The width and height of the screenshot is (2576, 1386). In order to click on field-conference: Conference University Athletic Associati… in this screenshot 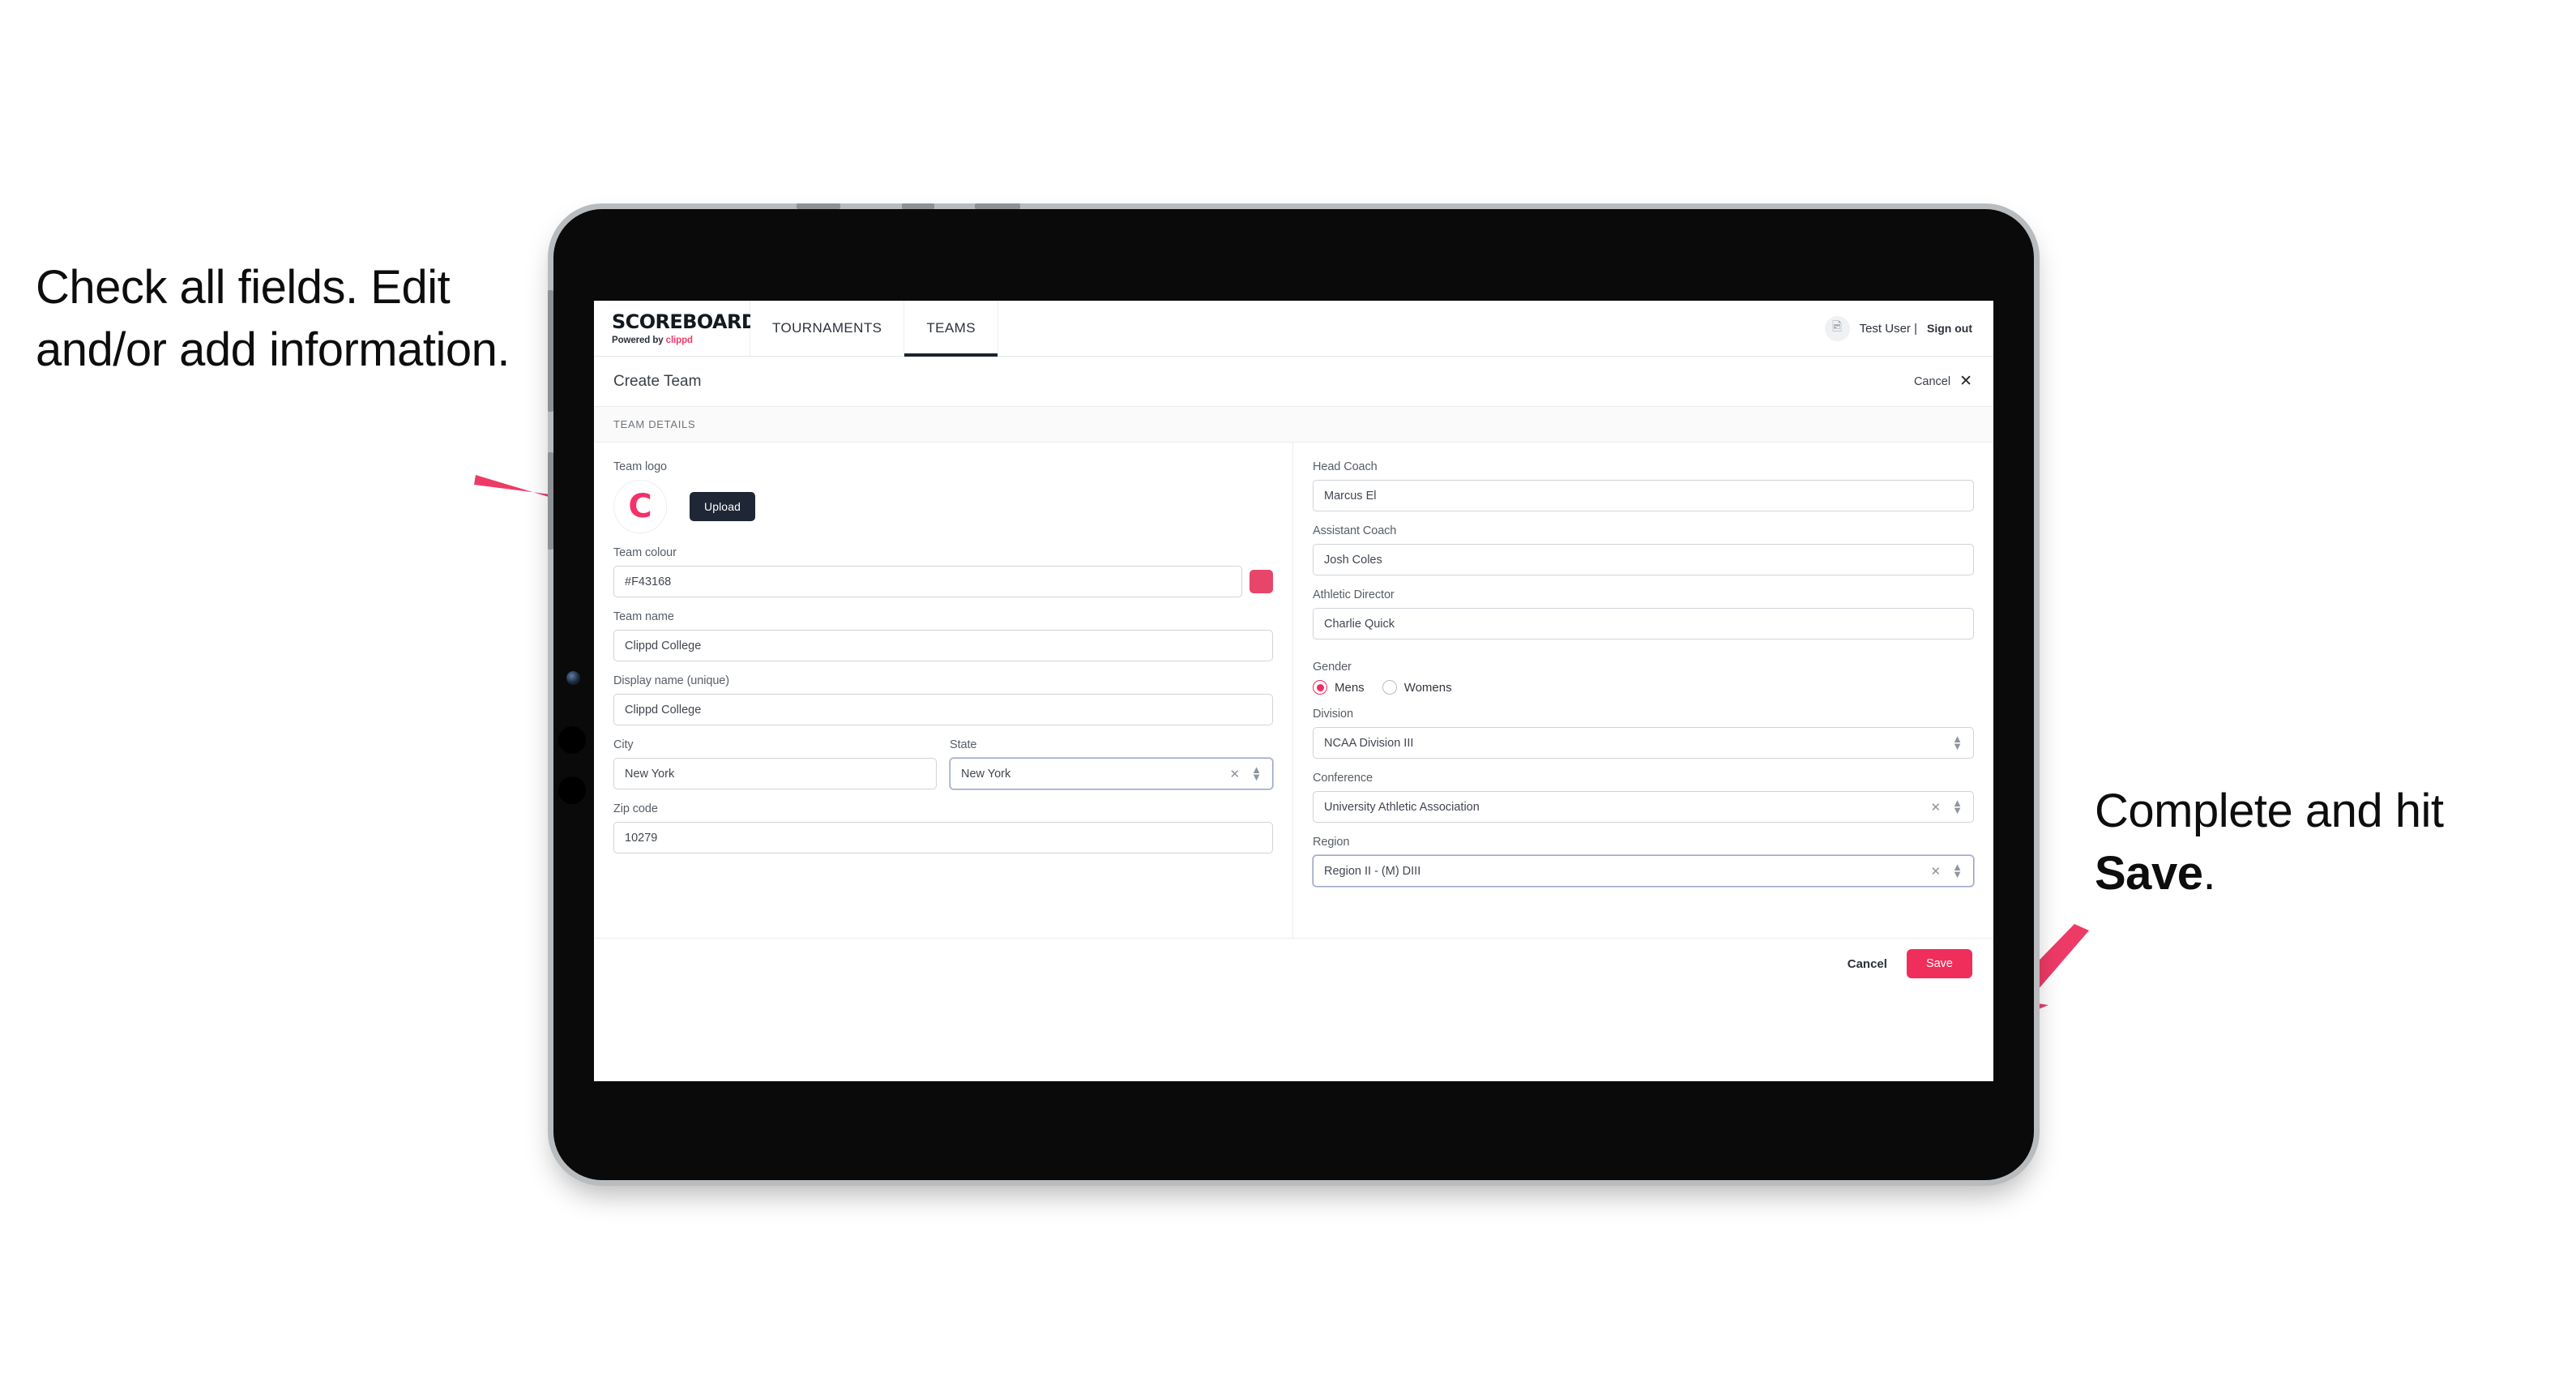, I will do `click(1643, 797)`.